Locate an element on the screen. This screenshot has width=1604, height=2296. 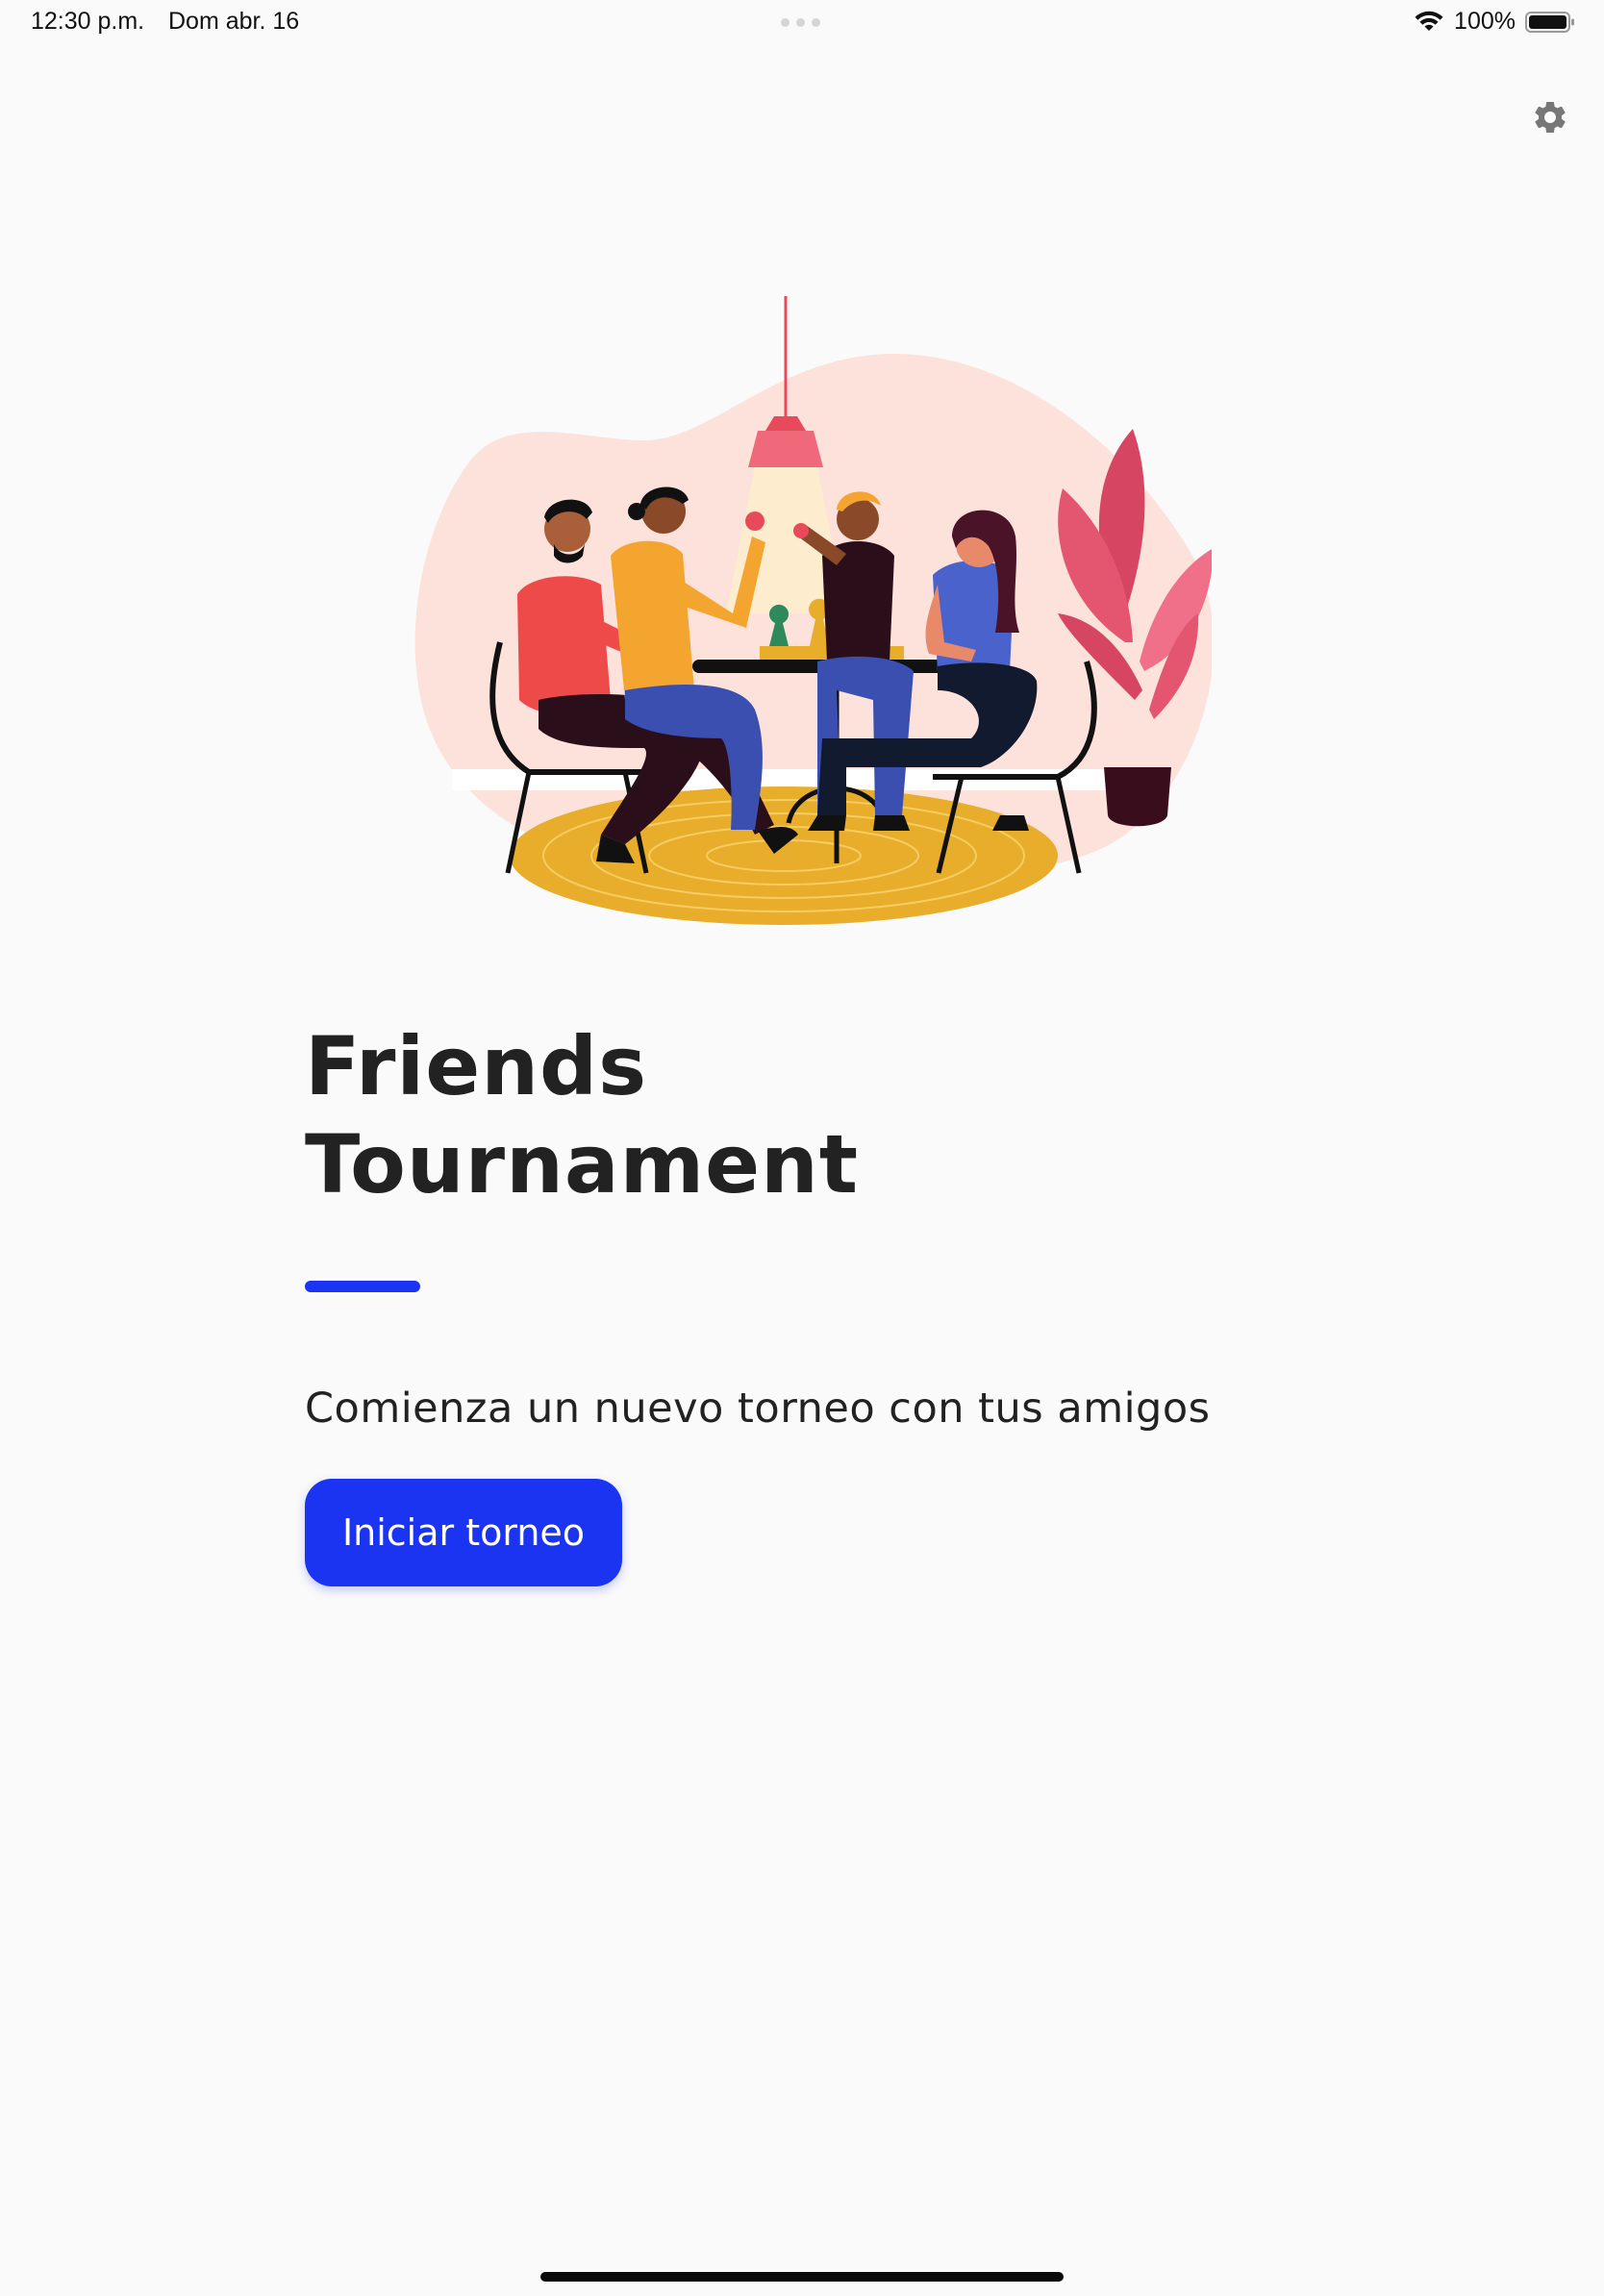
settings-button is located at coordinates (1550, 117).